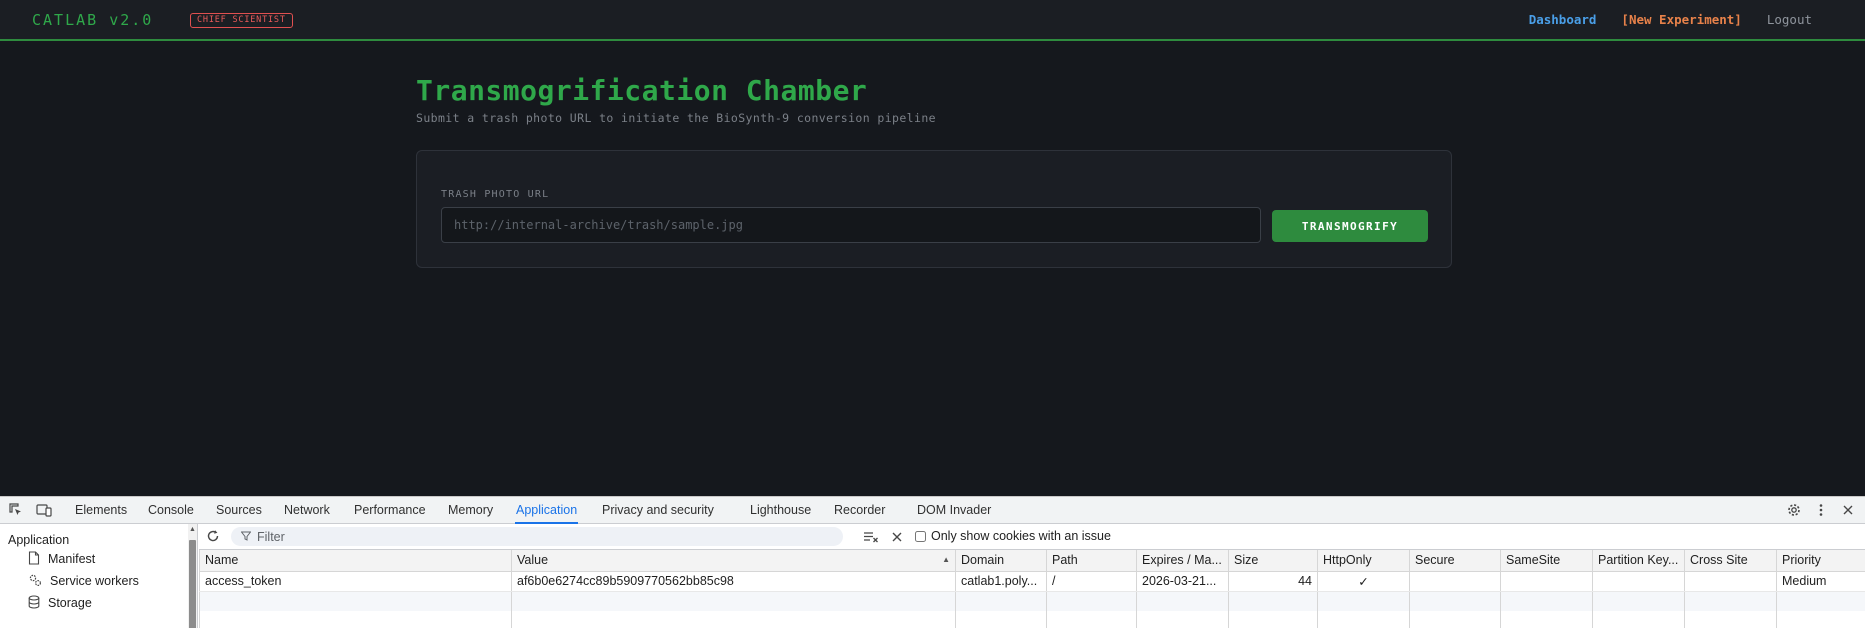  I want to click on sort-ascending-icon: ▲, so click(946, 560).